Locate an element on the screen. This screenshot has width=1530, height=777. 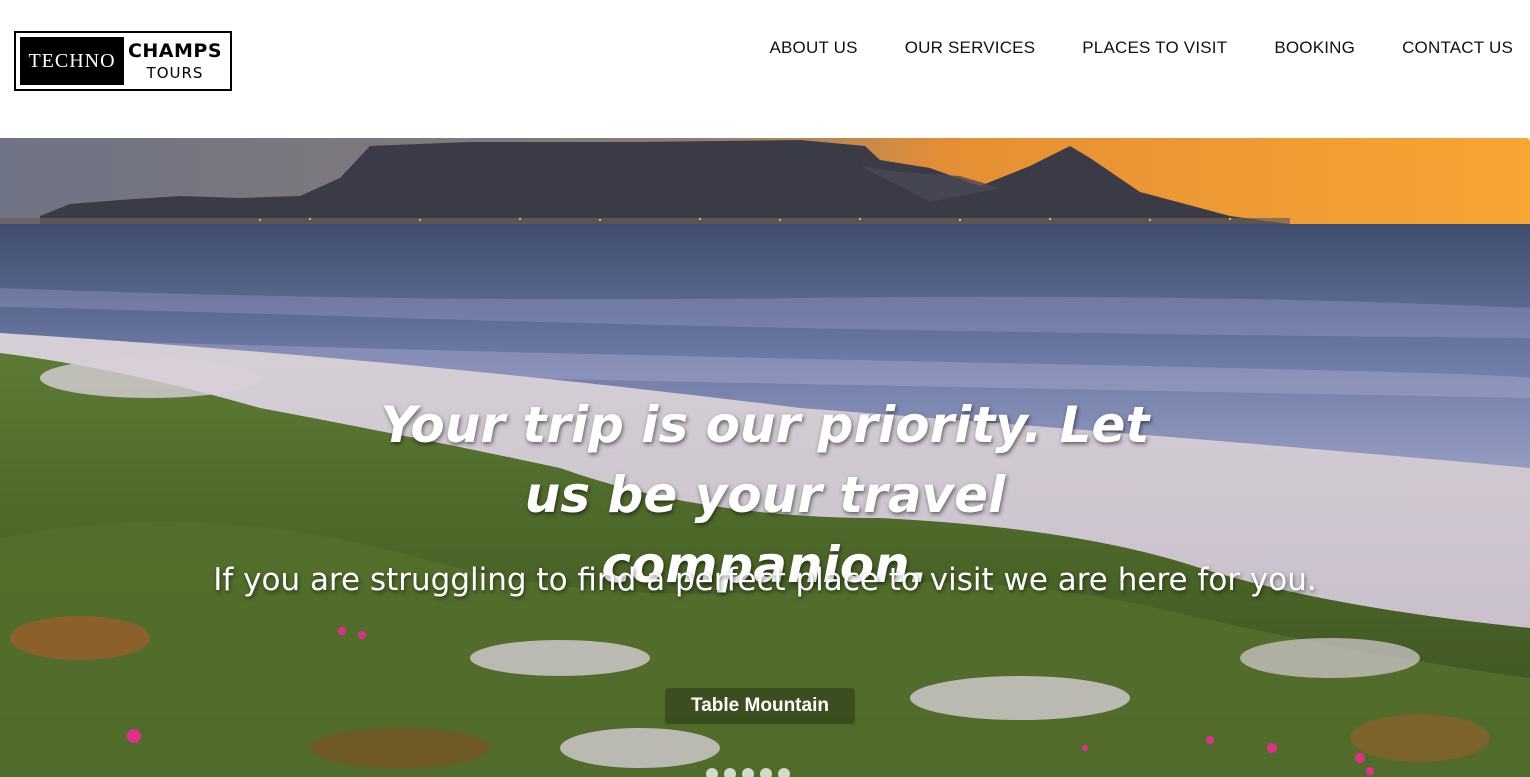
nav-places-to-visit: PLACES TO VISIT is located at coordinates (1154, 48).